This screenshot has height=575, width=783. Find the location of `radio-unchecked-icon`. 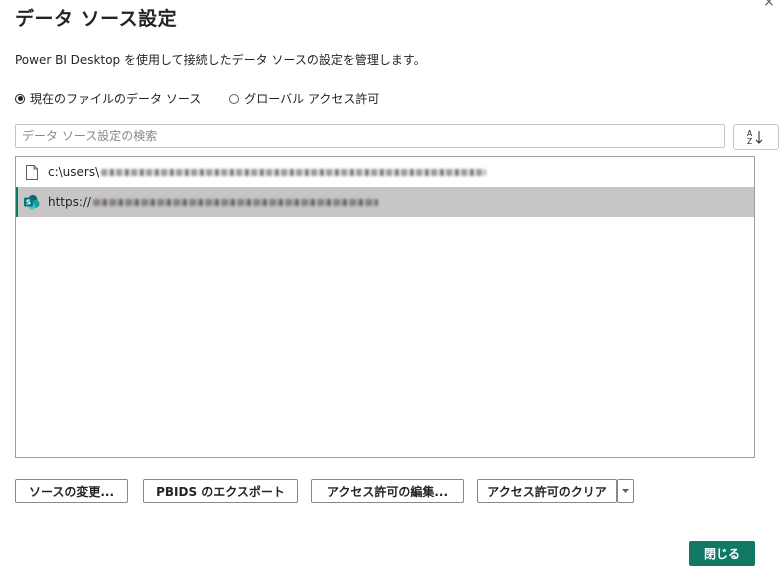

radio-unchecked-icon is located at coordinates (234, 98).